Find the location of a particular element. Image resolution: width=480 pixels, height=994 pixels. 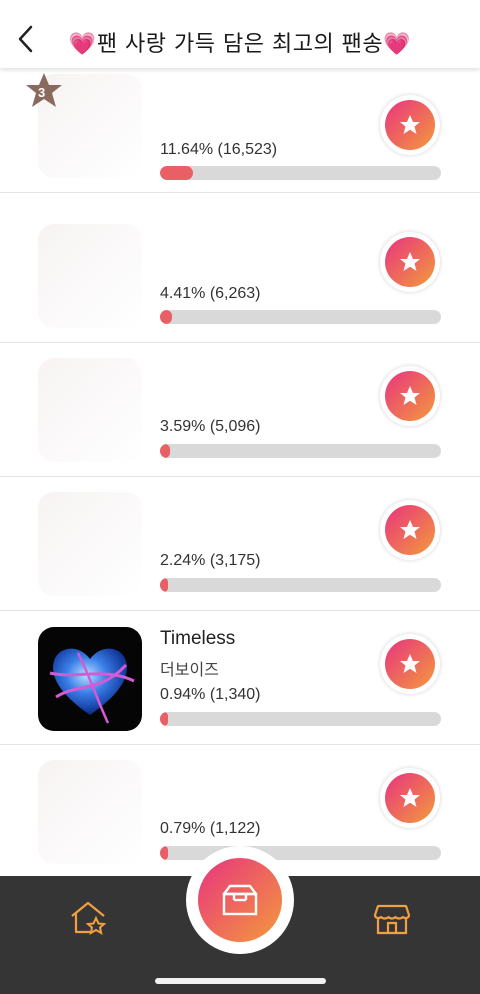

list-item: 3 11.64% (16,523) is located at coordinates (240, 130).